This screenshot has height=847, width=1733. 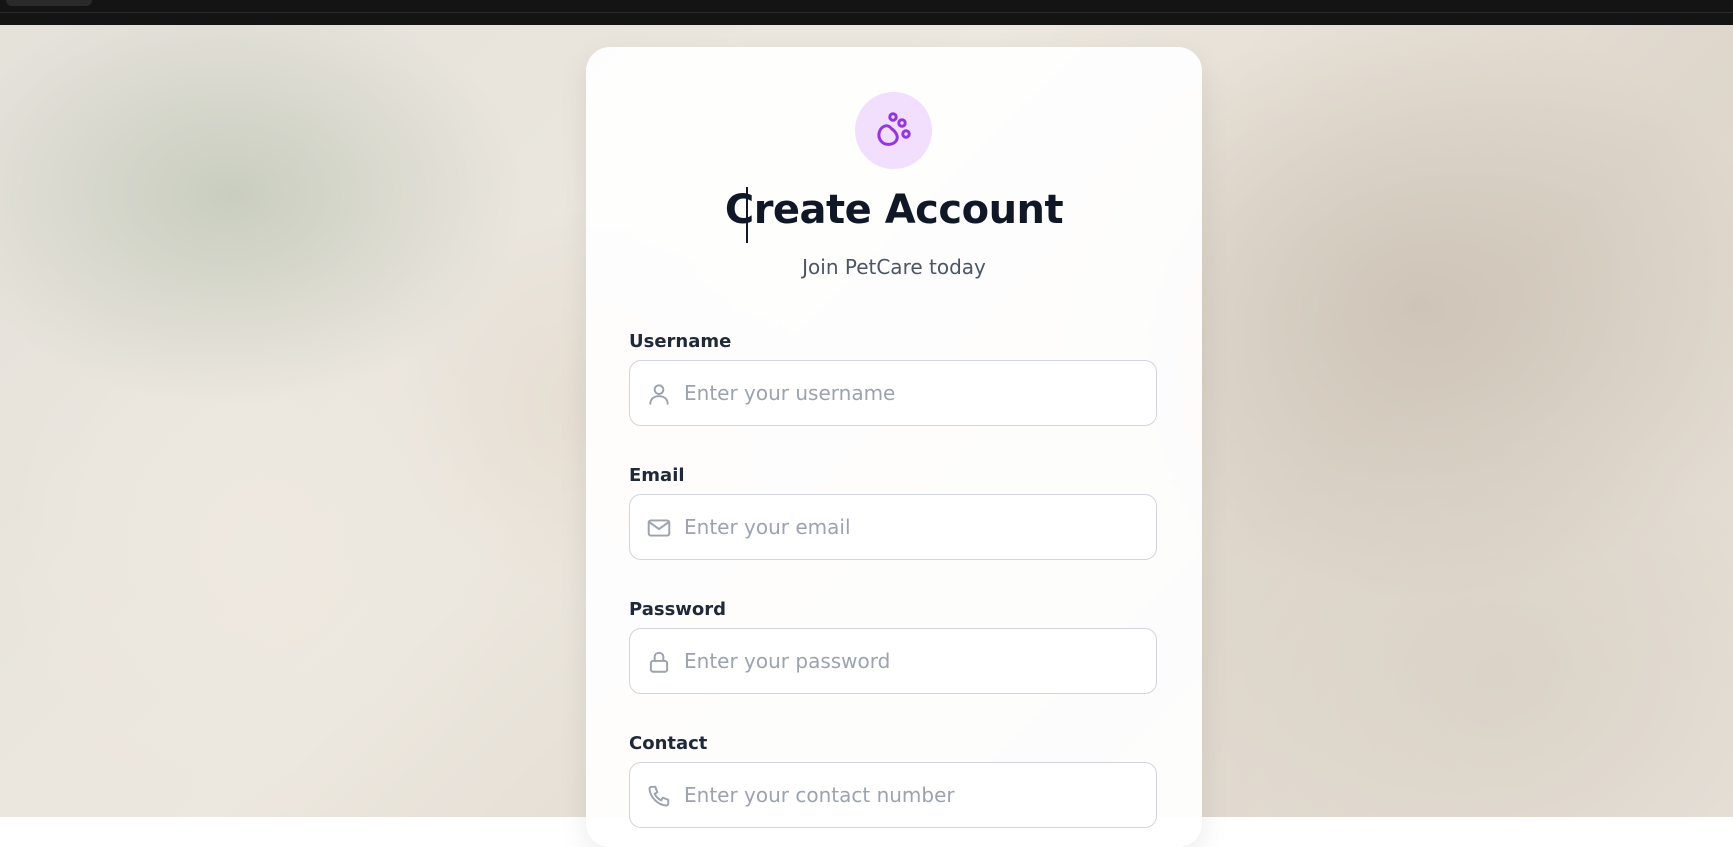 What do you see at coordinates (894, 267) in the screenshot?
I see `page-subtitle: Join PetCare today` at bounding box center [894, 267].